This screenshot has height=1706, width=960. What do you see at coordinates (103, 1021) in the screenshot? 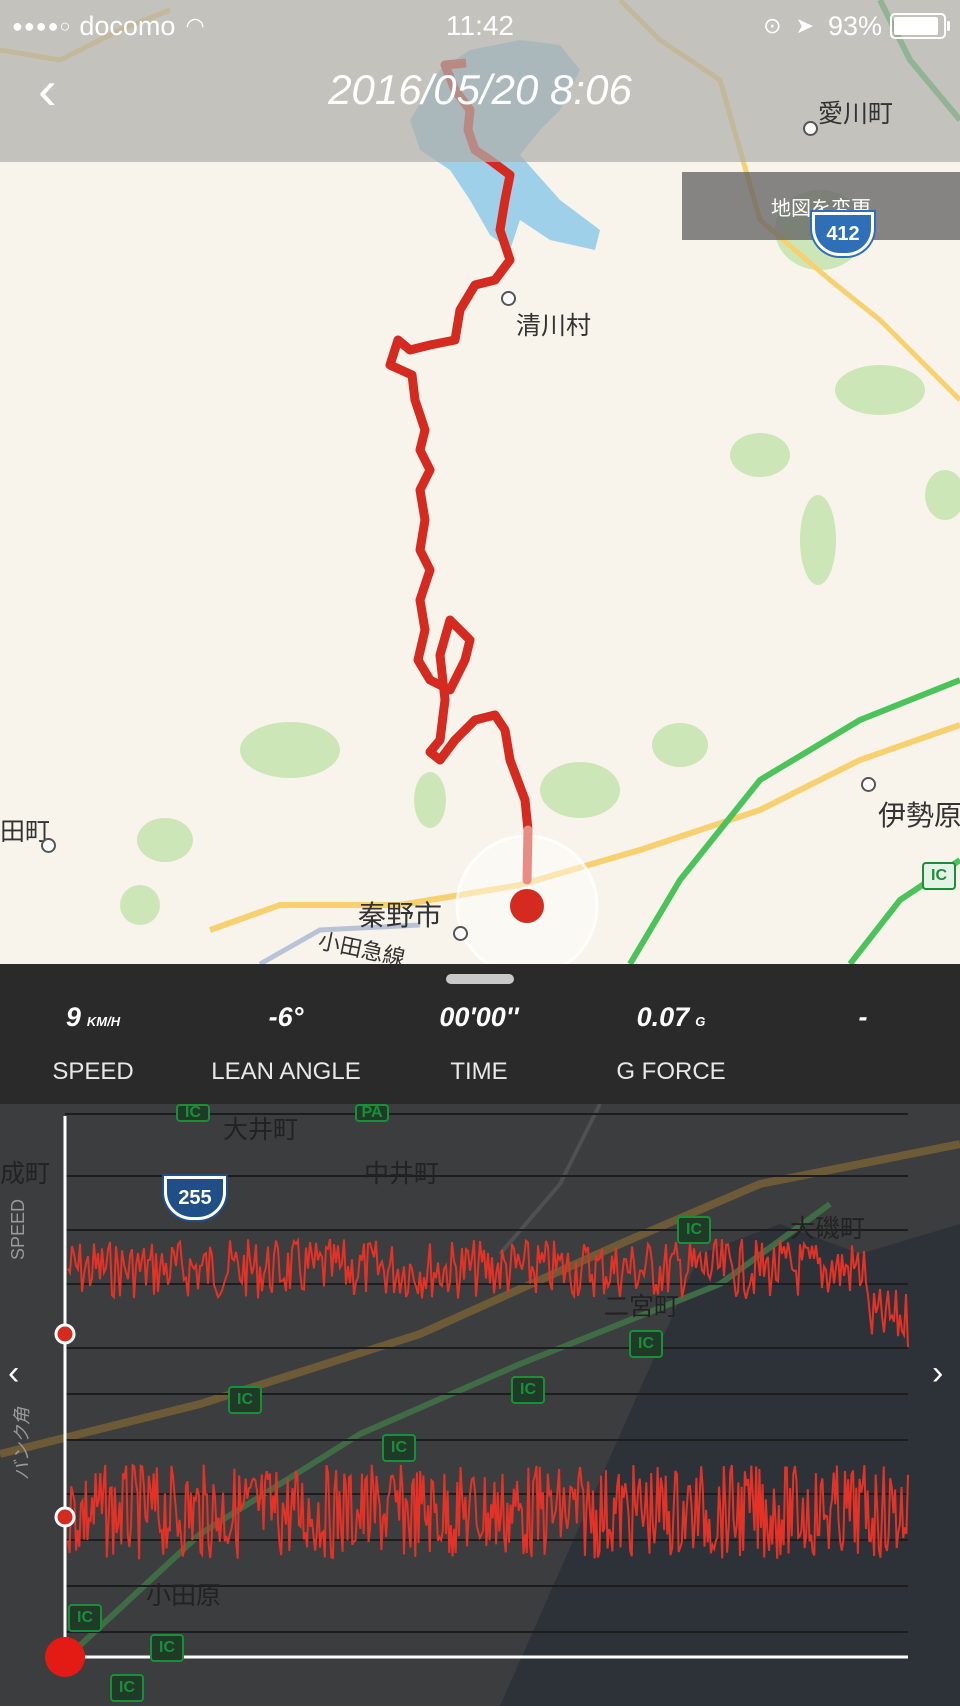
I see `speed-unit: KM/H` at bounding box center [103, 1021].